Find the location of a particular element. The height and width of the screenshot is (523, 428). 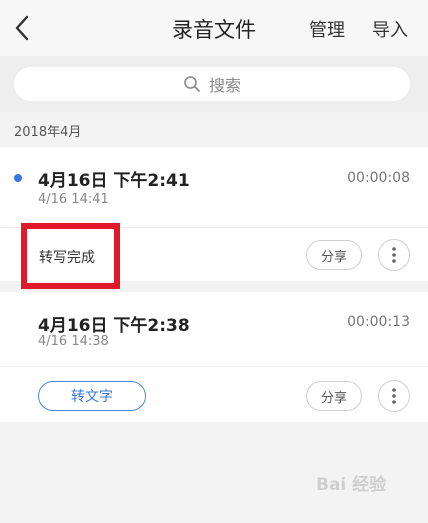

search-bar-container: 搜索 is located at coordinates (214, 84).